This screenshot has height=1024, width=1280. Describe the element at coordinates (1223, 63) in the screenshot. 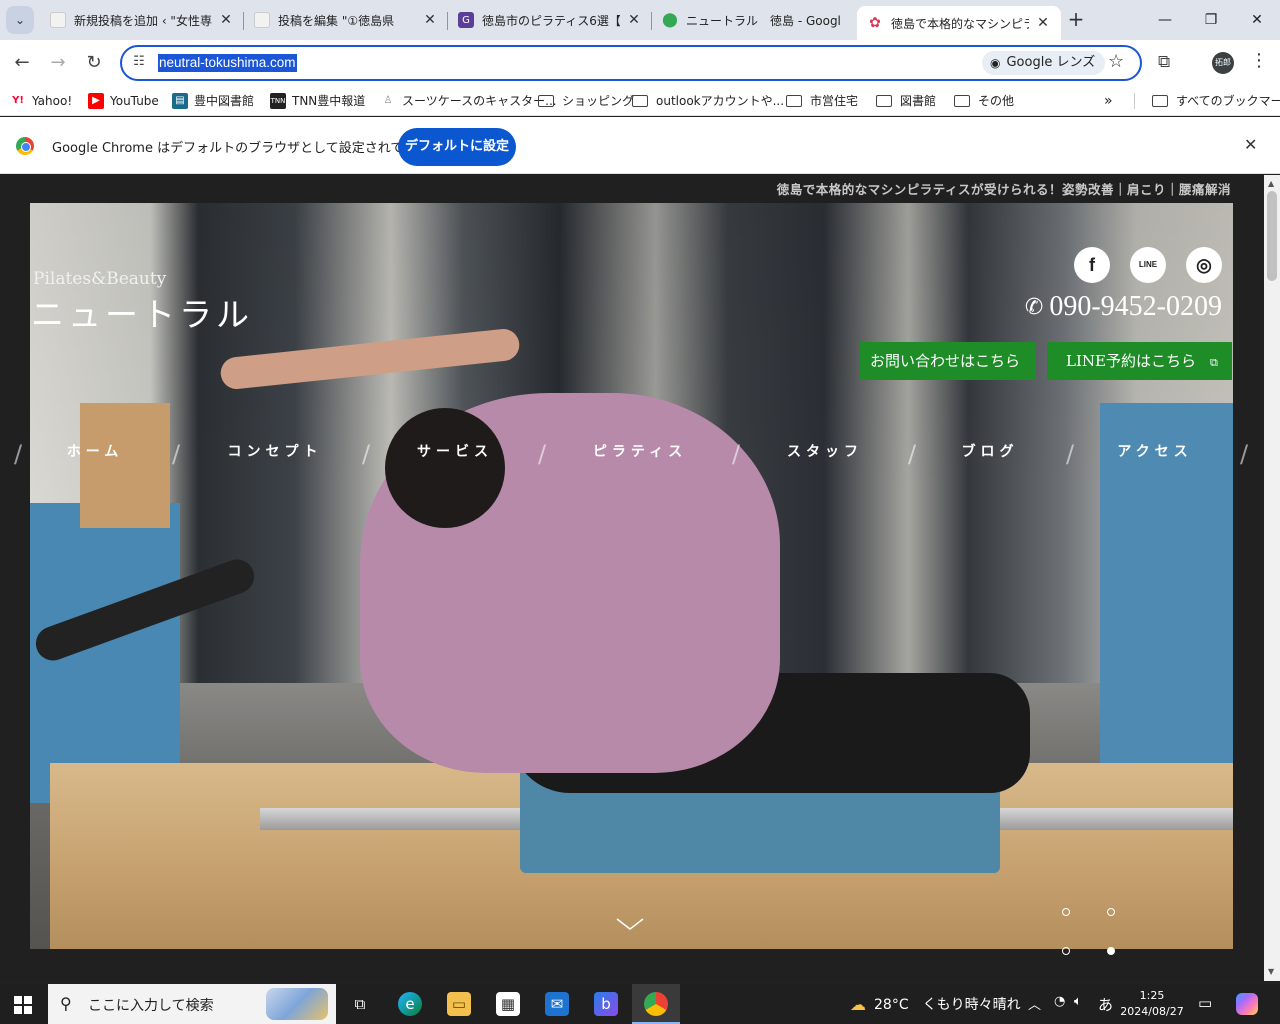

I see `profile-avatar: 拓郎` at that location.